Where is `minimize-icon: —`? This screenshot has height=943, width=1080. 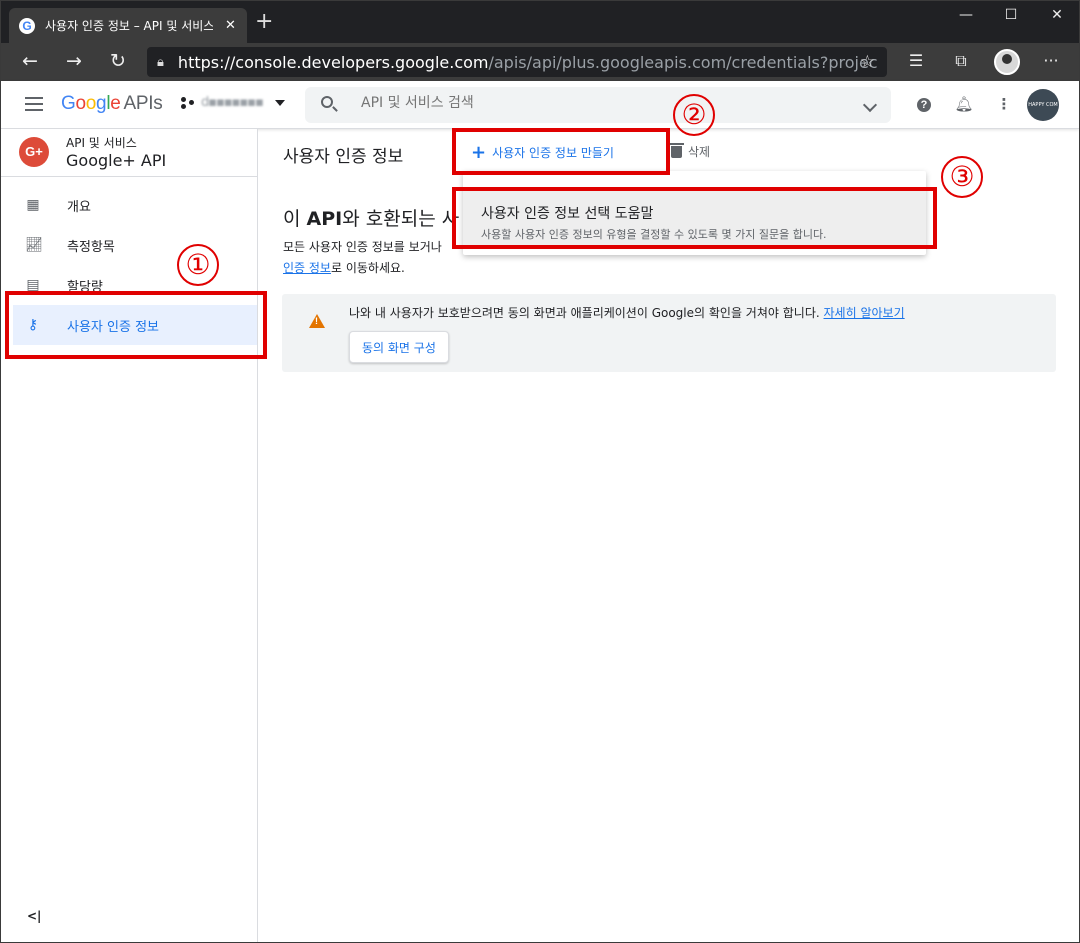 minimize-icon: — is located at coordinates (966, 15).